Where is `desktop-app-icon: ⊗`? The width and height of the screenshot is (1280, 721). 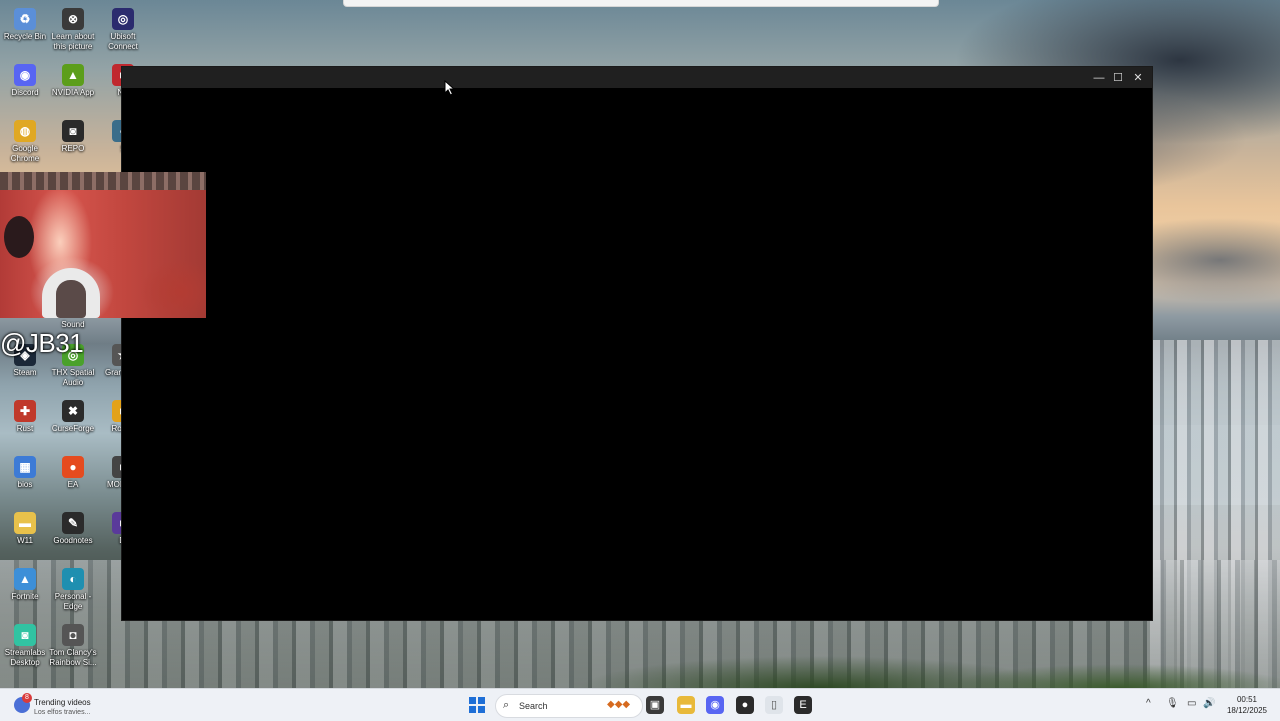 desktop-app-icon: ⊗ is located at coordinates (73, 19).